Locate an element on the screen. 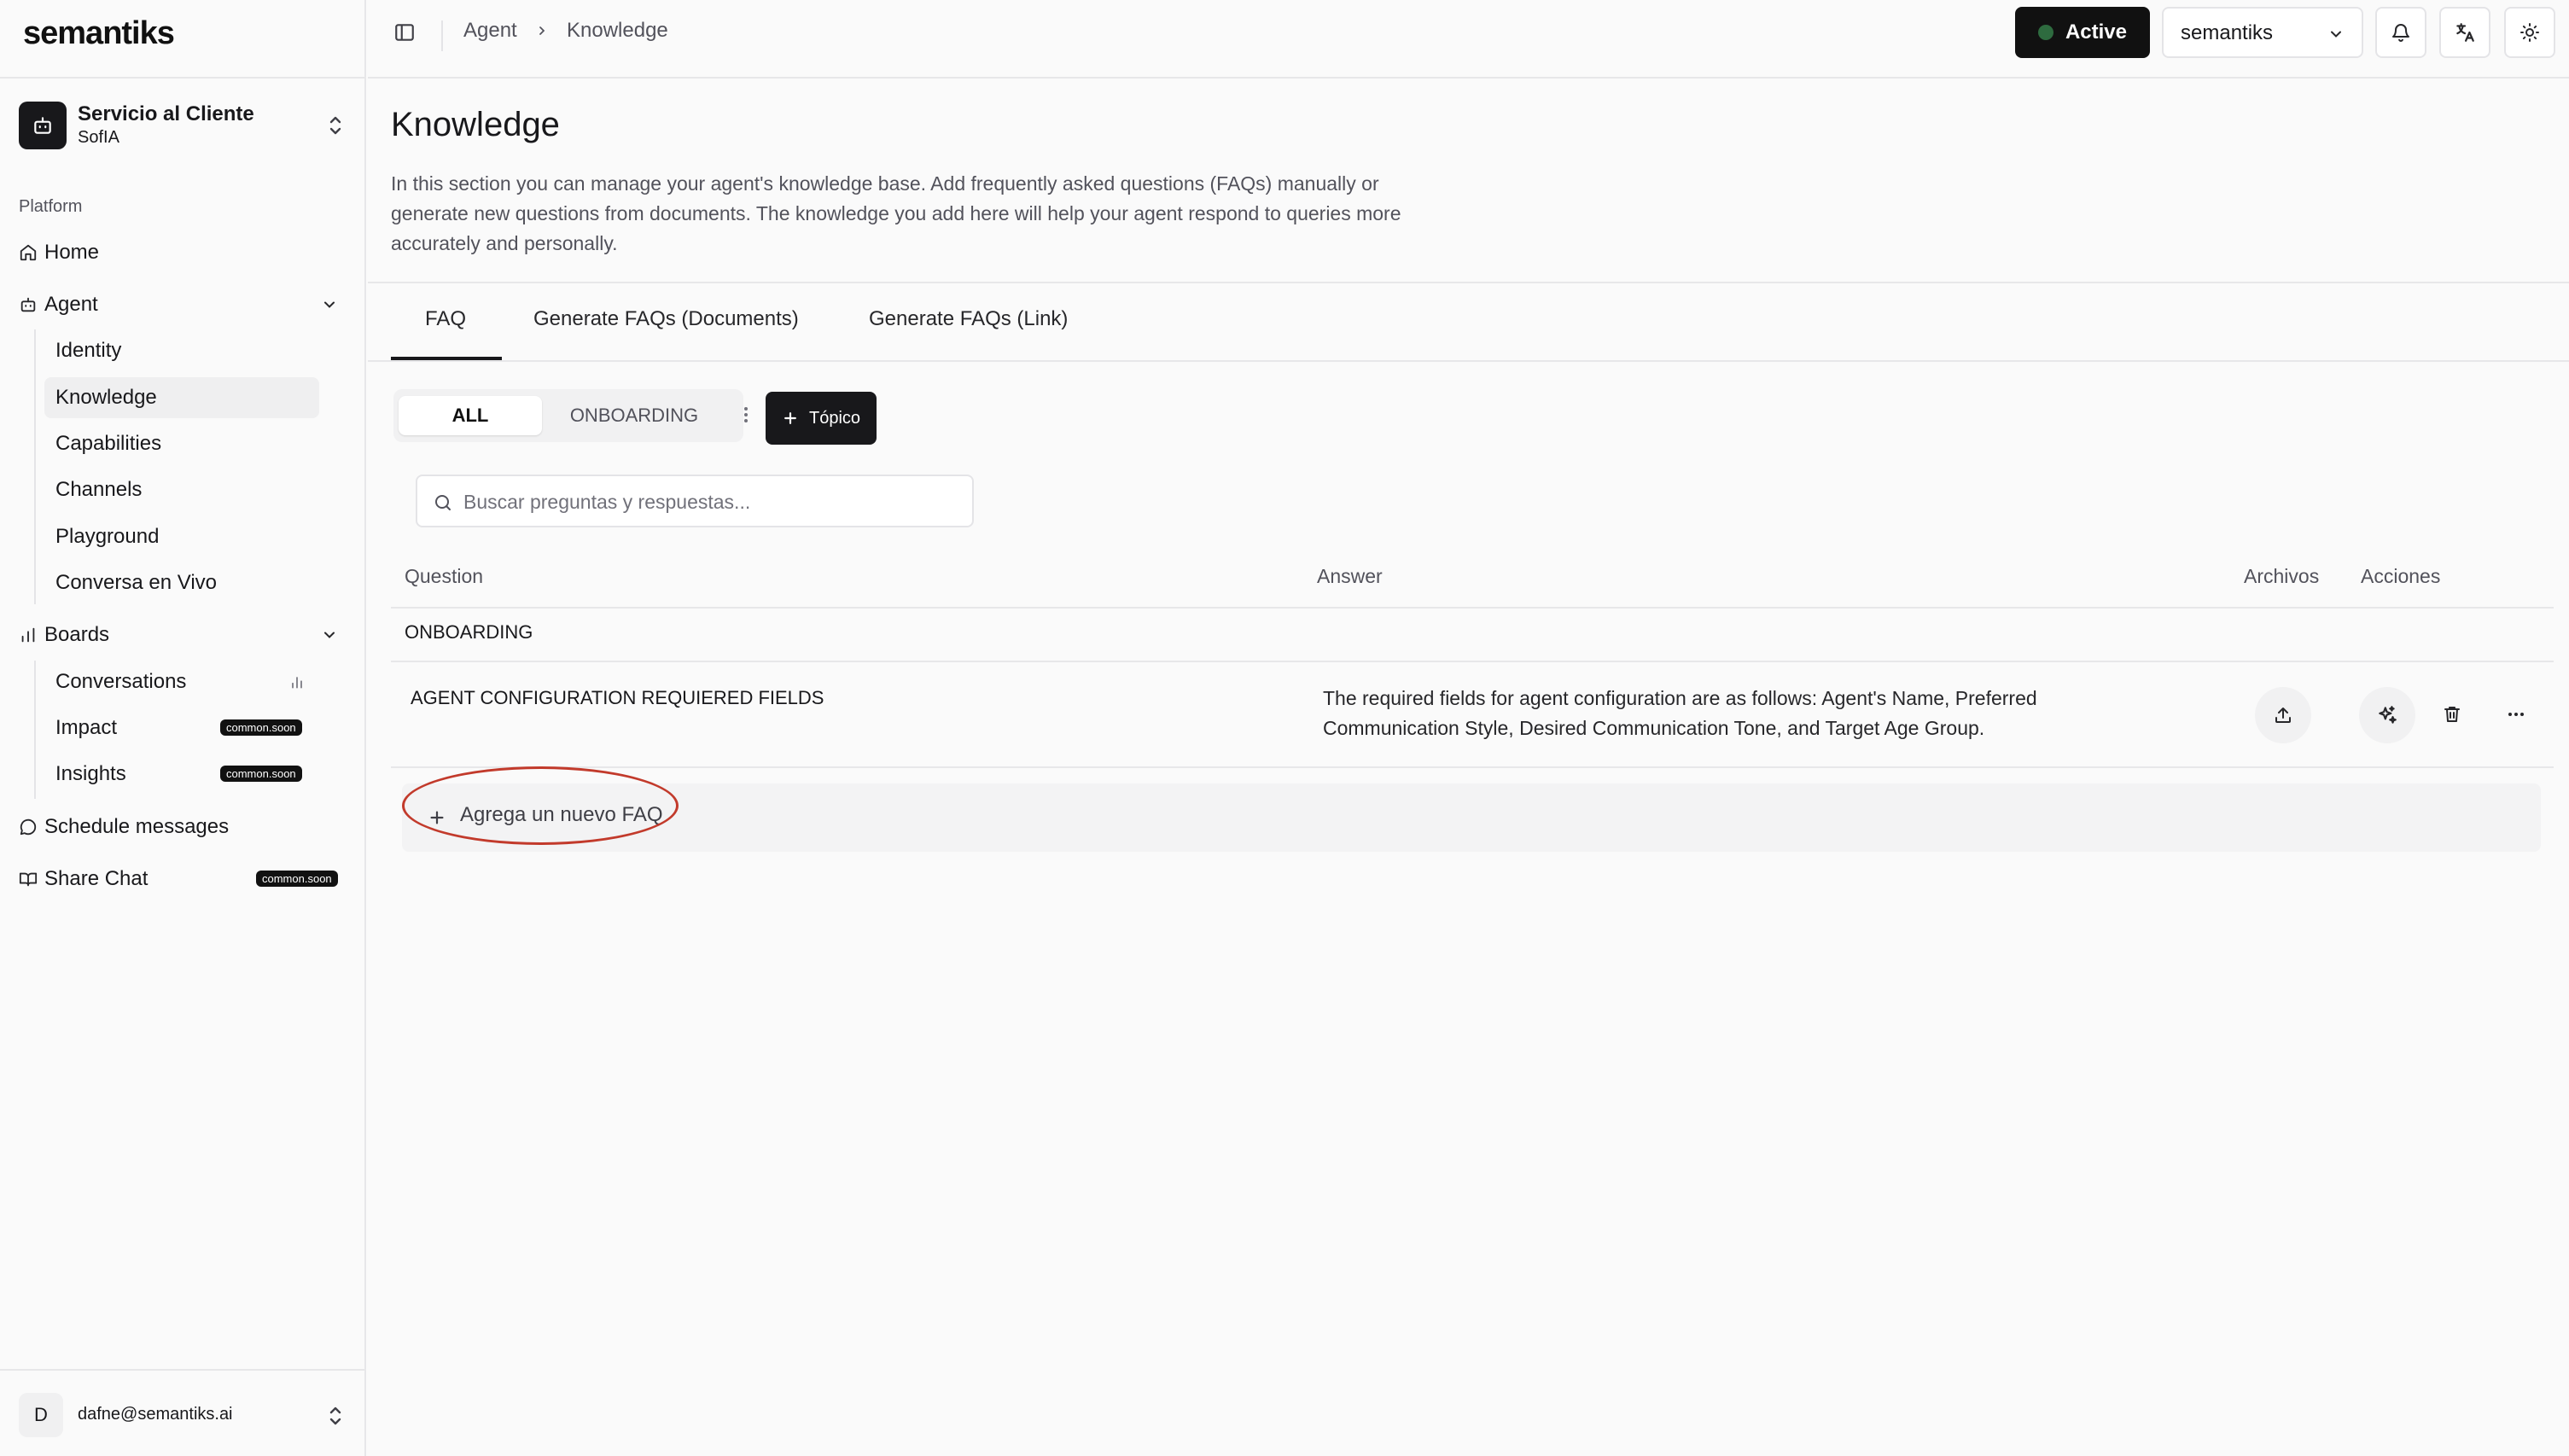 The width and height of the screenshot is (2569, 1456). sidebar-section-label: Platform is located at coordinates (51, 206).